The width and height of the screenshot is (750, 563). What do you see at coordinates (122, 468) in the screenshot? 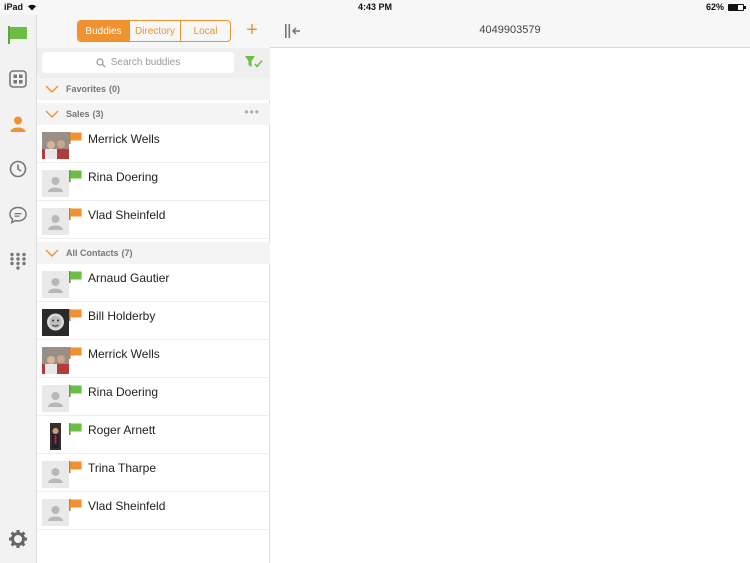
I see `contact-name: Trina Tharpe` at bounding box center [122, 468].